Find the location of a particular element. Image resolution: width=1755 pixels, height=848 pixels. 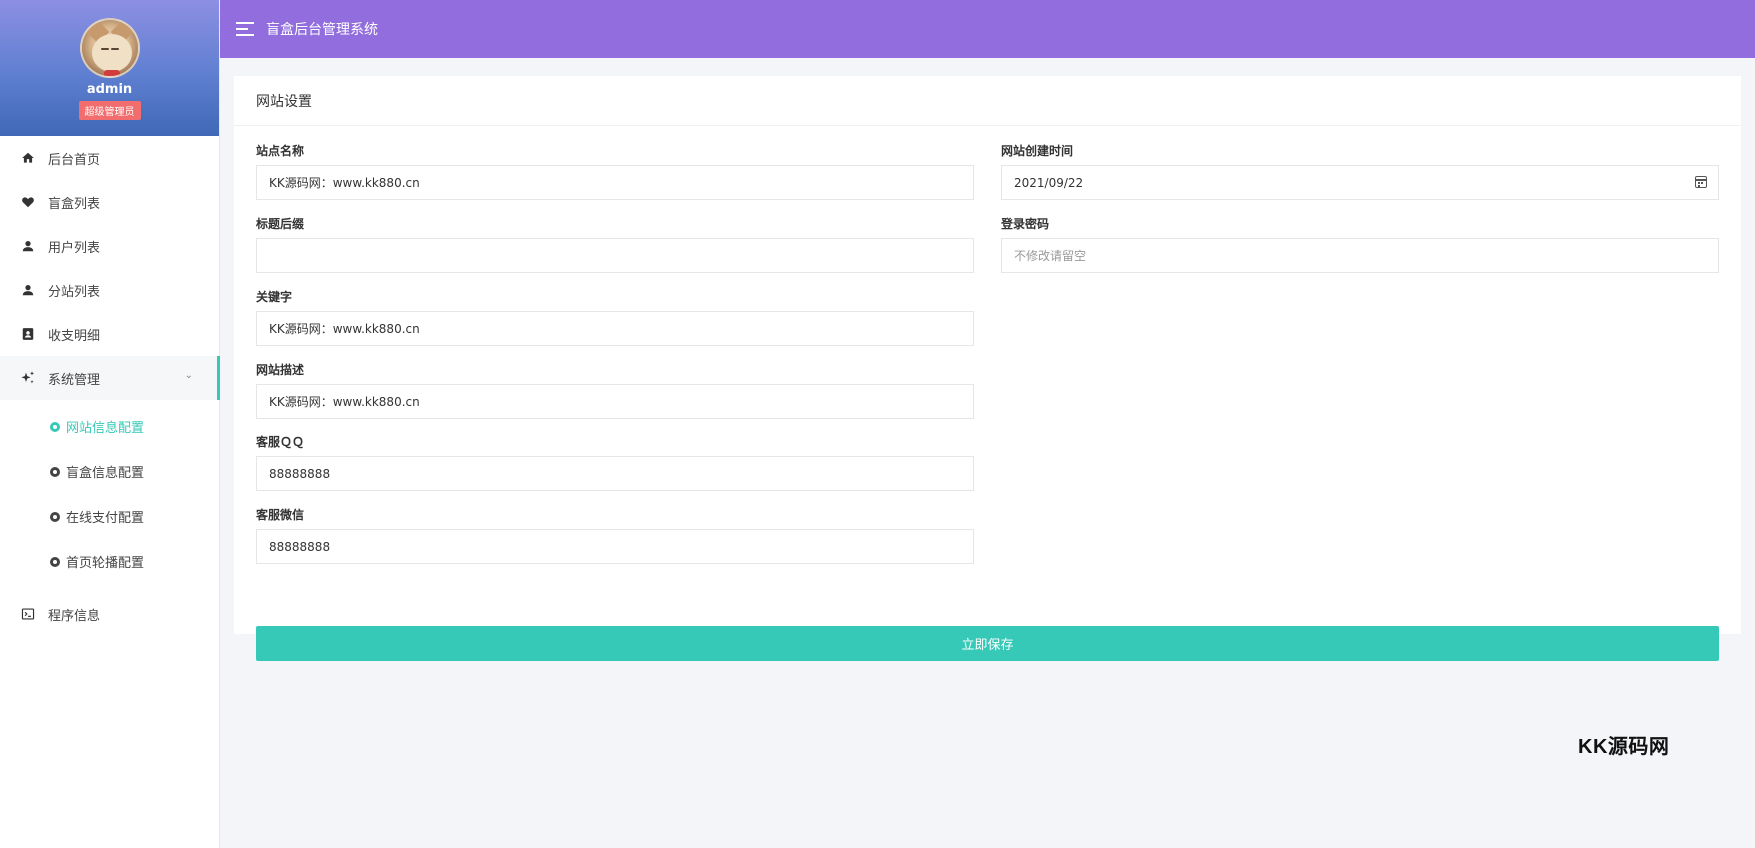

site-name-label: 站点名称 is located at coordinates (280, 151).